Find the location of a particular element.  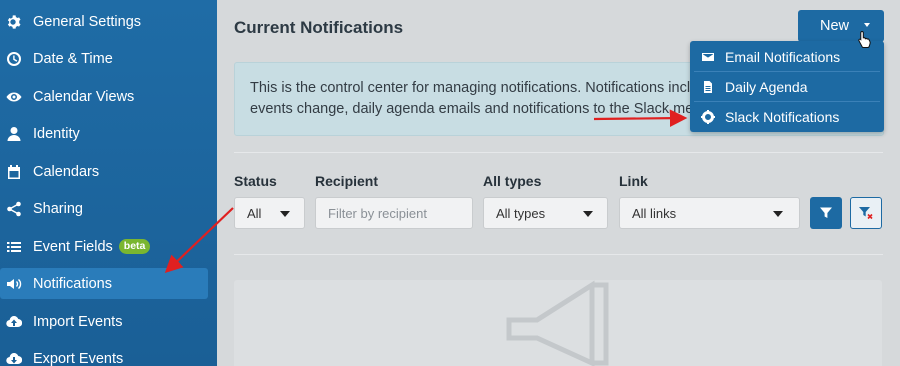

link-label: Link is located at coordinates (633, 181).